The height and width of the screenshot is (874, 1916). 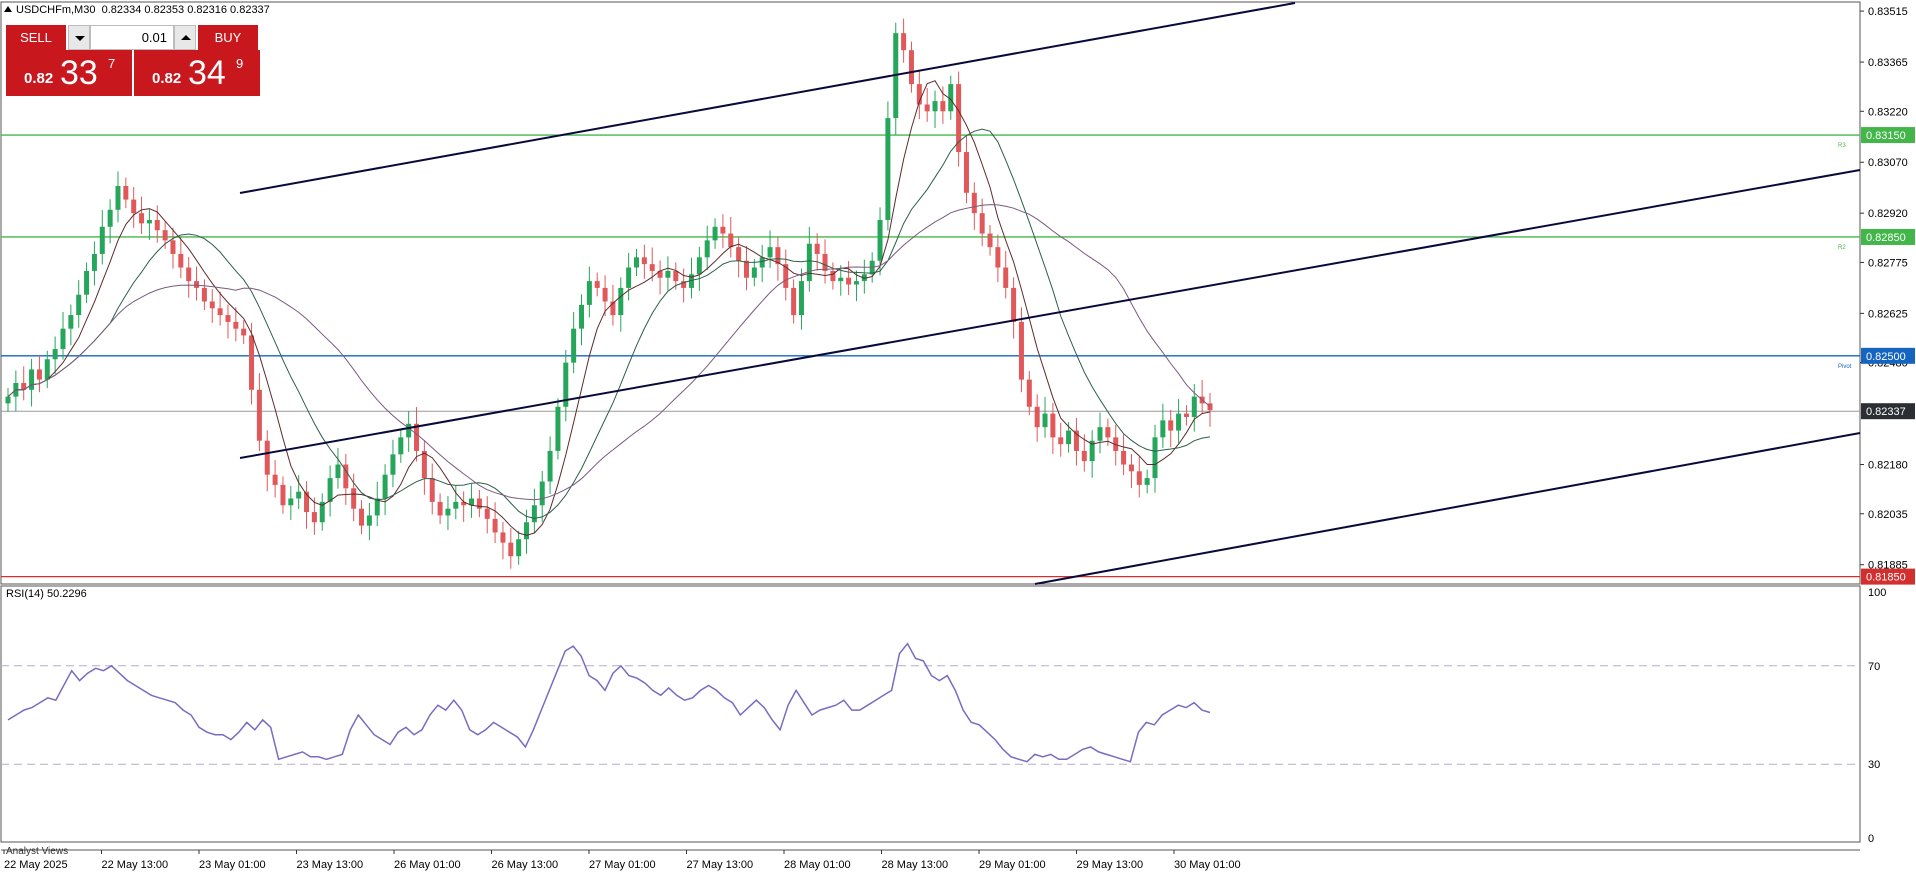 What do you see at coordinates (79, 73) in the screenshot?
I see `sell-price-big: 33` at bounding box center [79, 73].